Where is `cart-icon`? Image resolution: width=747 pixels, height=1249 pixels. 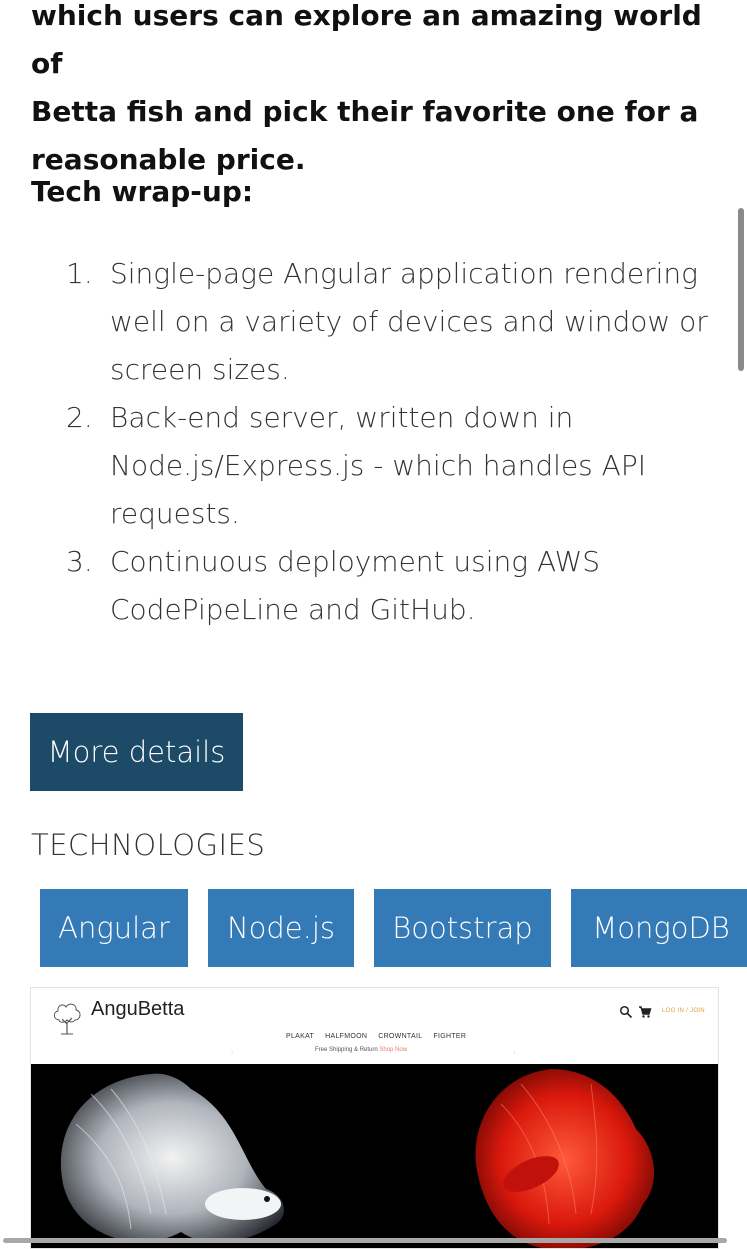
cart-icon is located at coordinates (645, 1012).